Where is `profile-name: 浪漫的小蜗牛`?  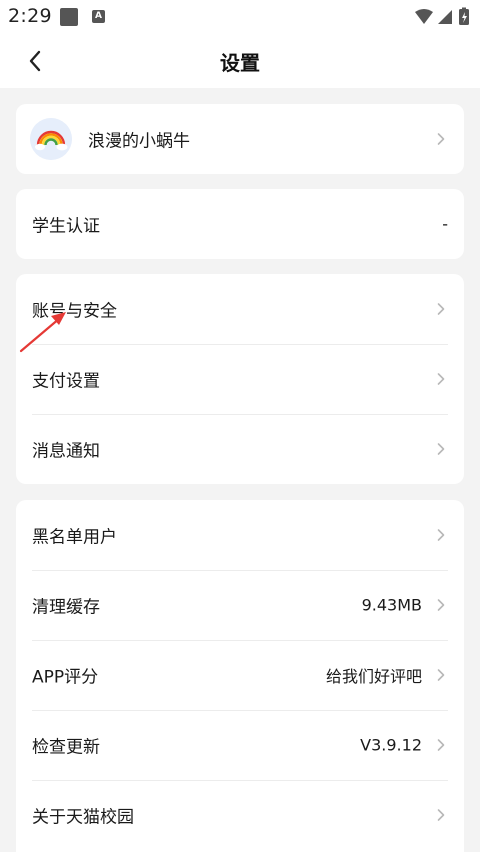
profile-name: 浪漫的小蜗牛 is located at coordinates (139, 141).